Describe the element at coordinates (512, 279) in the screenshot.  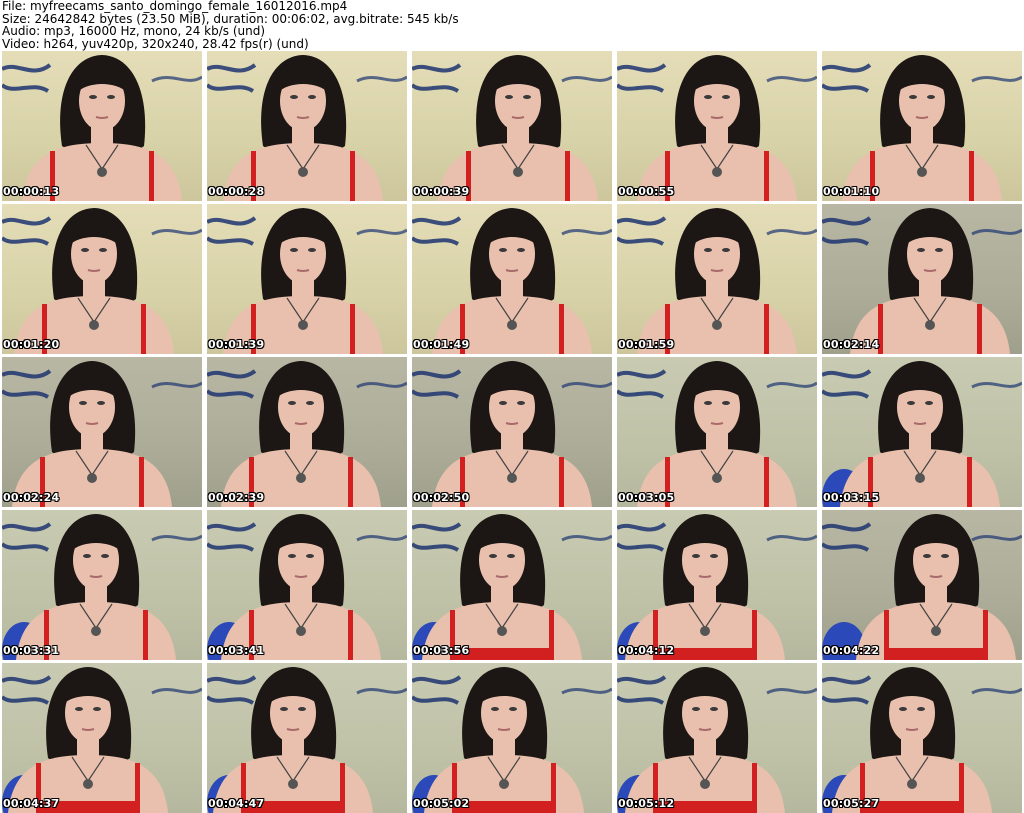
I see `video-frame-thumbnail: 00:01:49` at that location.